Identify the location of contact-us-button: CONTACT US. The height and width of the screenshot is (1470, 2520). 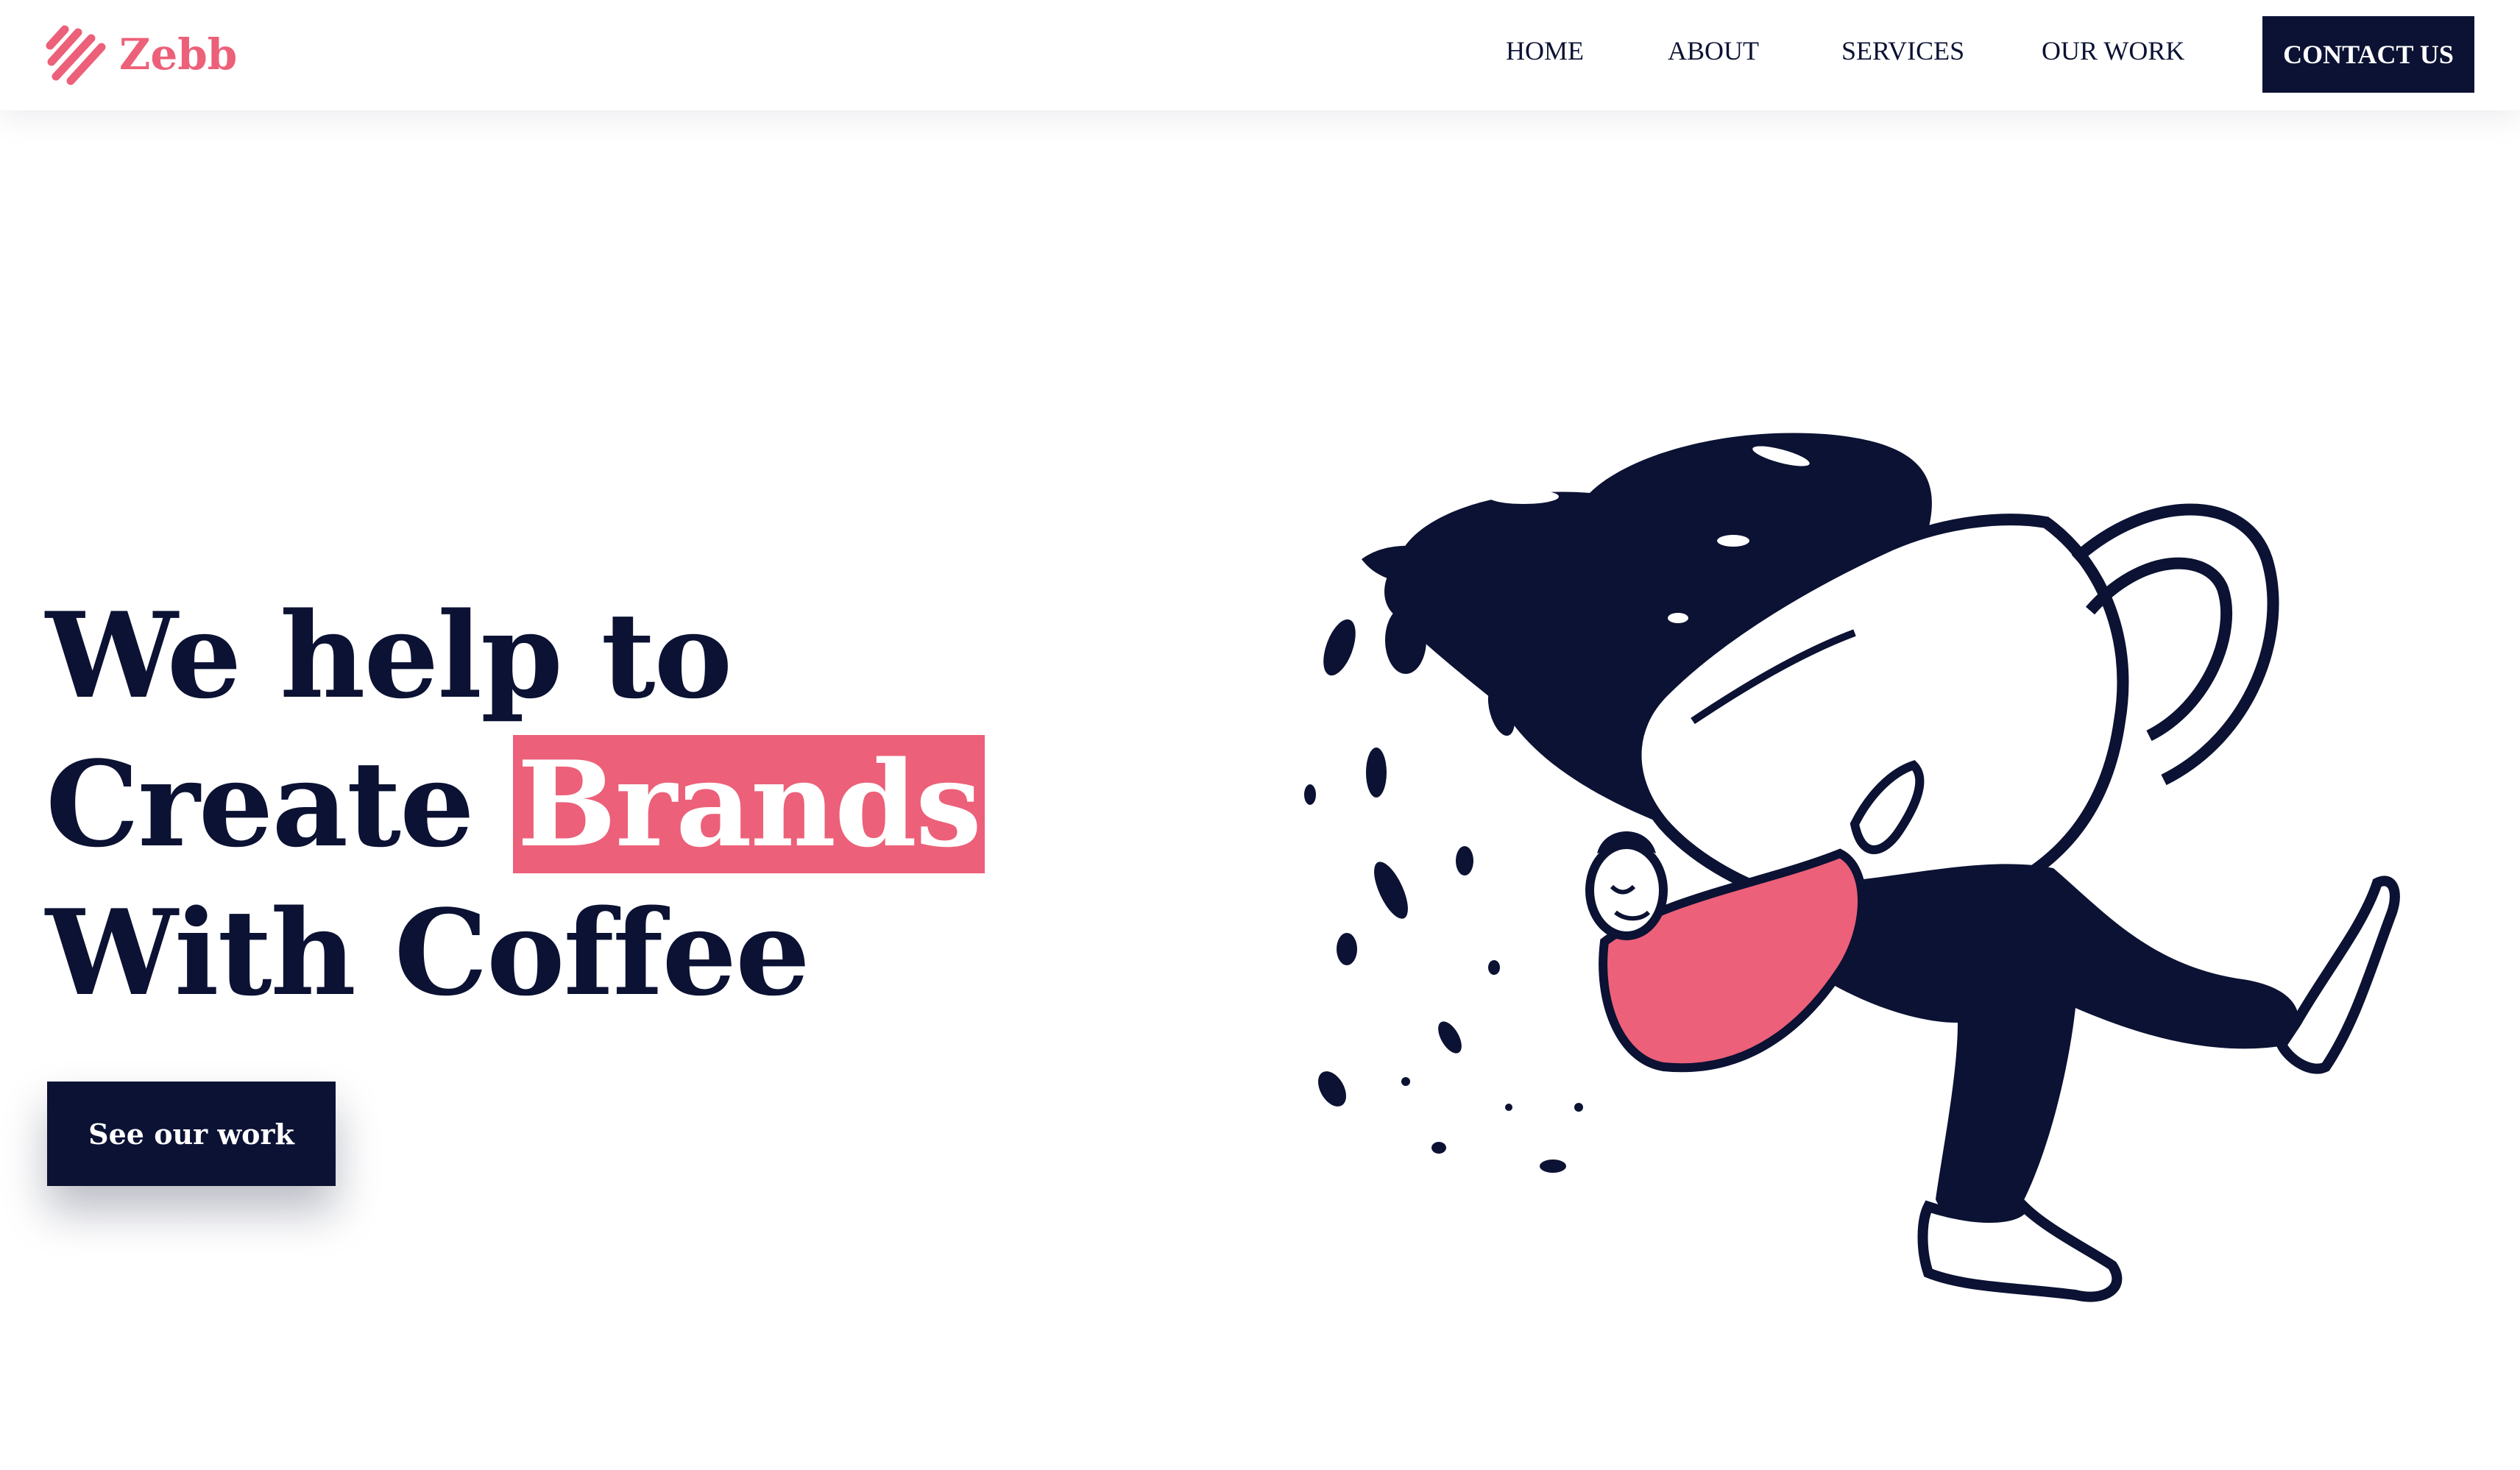
(2368, 54).